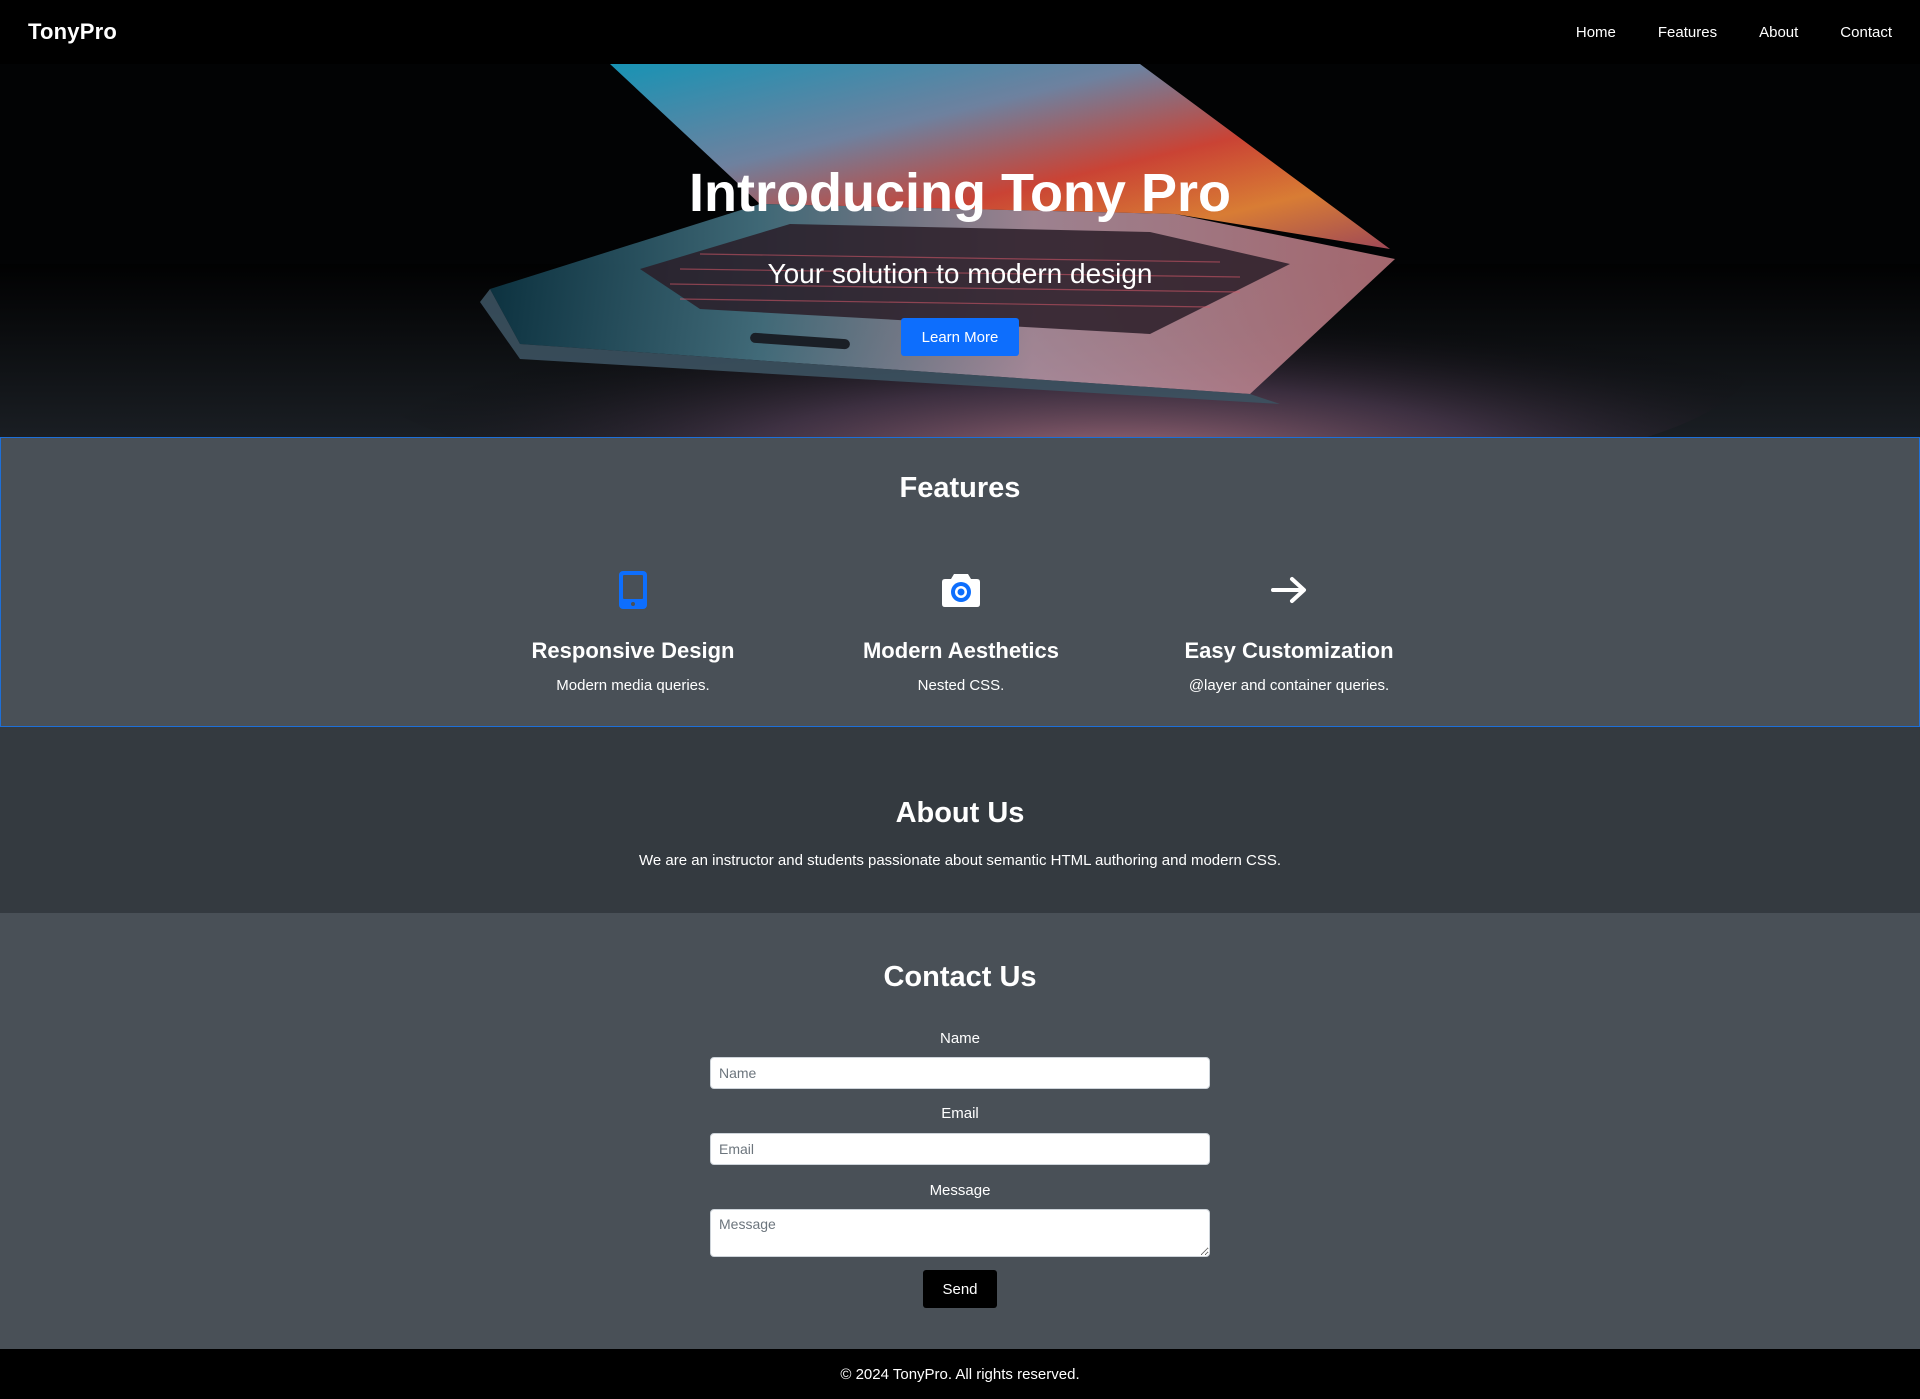  What do you see at coordinates (960, 1149) in the screenshot?
I see `email-field` at bounding box center [960, 1149].